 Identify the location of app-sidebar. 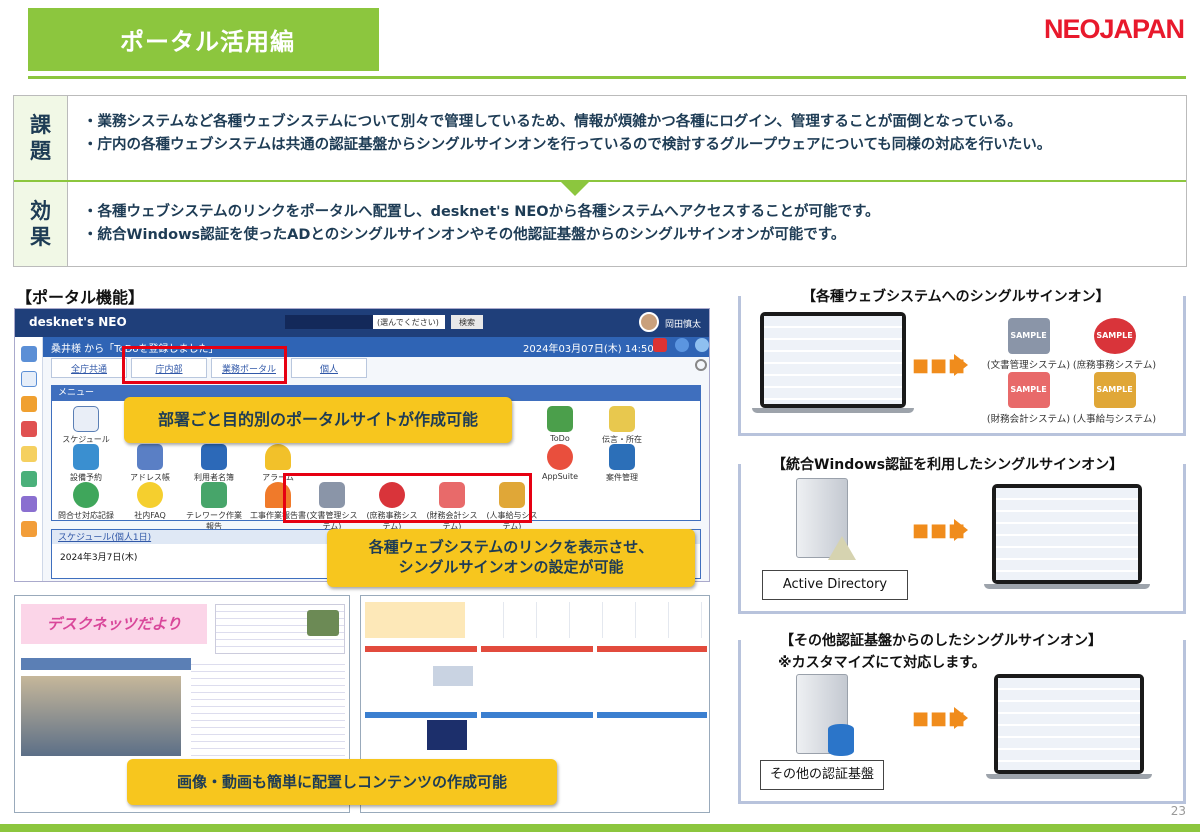
(29, 459).